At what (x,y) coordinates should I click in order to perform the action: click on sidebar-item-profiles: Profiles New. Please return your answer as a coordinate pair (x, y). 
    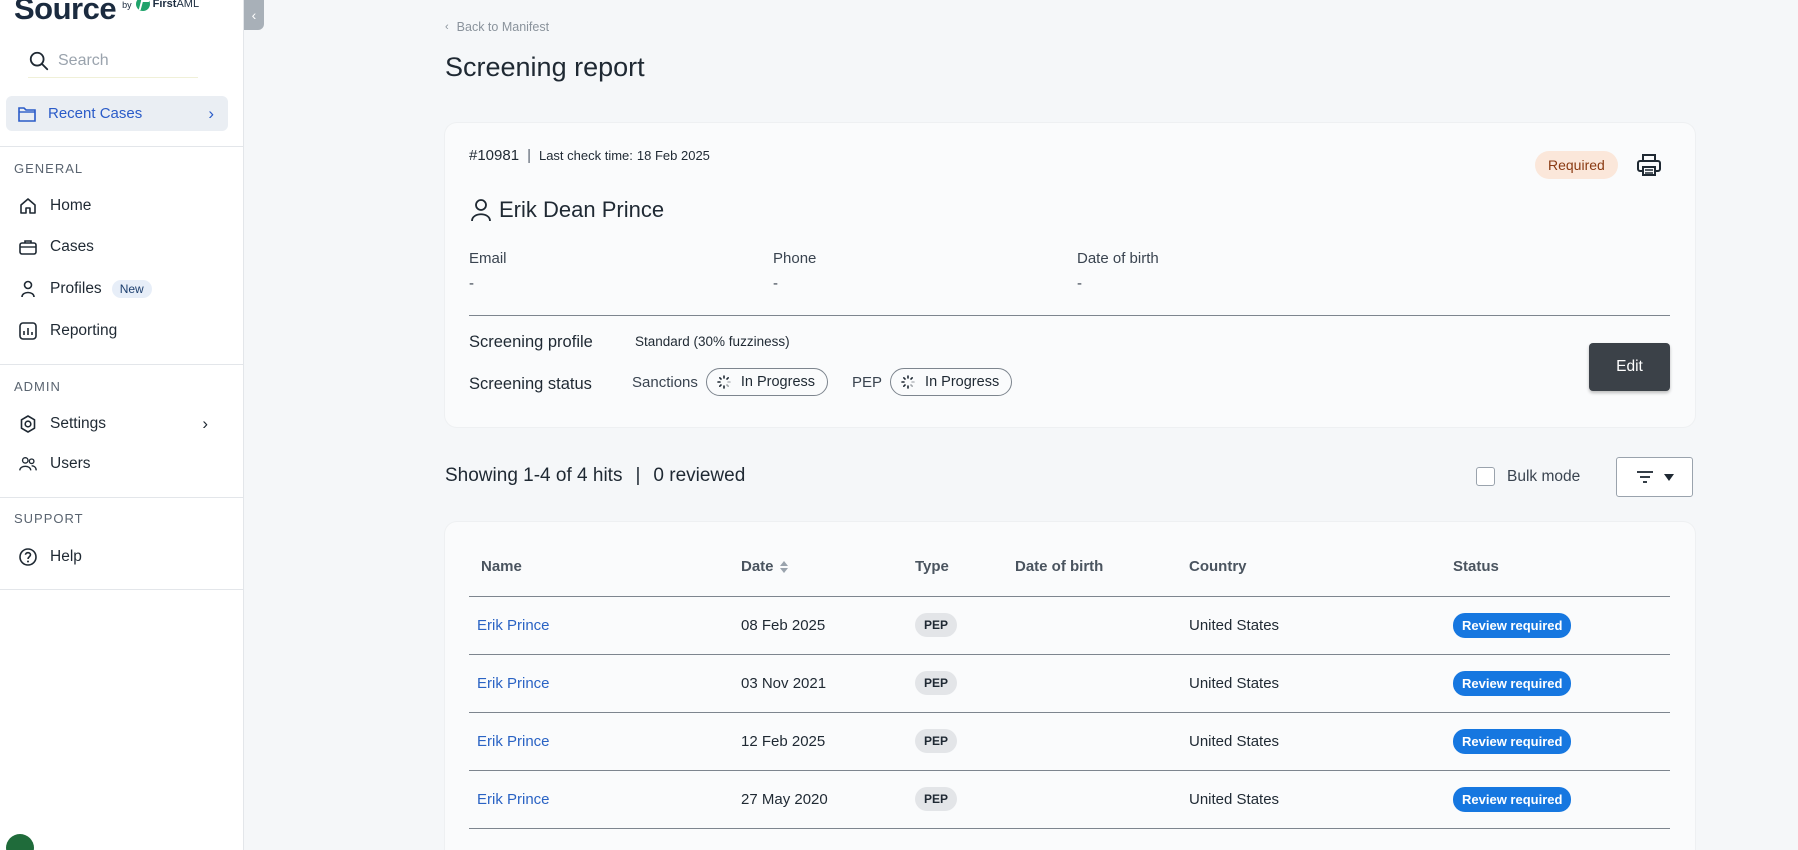
    Looking at the image, I should click on (118, 289).